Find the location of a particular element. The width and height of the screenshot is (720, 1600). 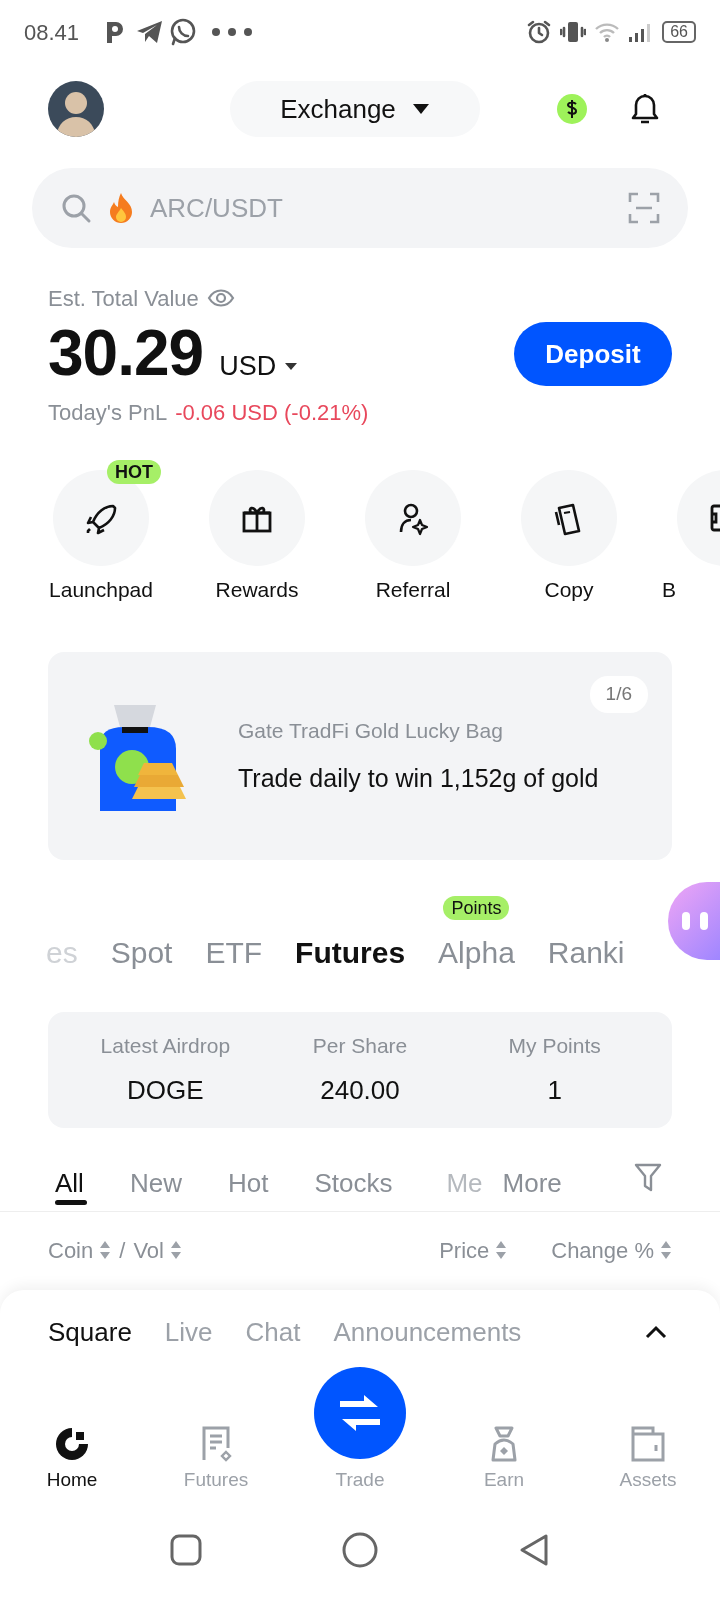

filter-tab: Stocks is located at coordinates (353, 1177).